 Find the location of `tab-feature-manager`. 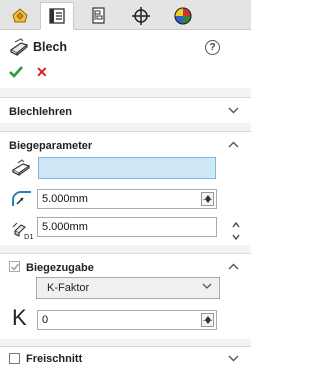

tab-feature-manager is located at coordinates (20, 15).